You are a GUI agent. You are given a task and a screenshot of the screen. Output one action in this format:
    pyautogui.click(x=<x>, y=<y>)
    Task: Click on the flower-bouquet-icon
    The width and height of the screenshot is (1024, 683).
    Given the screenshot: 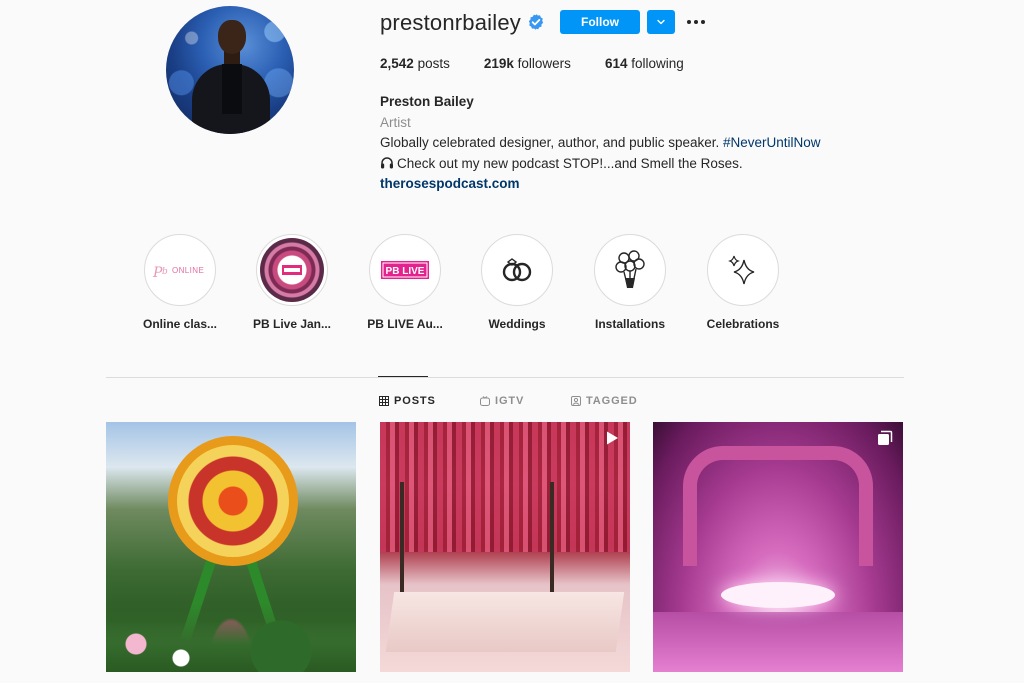 What is the action you would take?
    pyautogui.click(x=630, y=269)
    